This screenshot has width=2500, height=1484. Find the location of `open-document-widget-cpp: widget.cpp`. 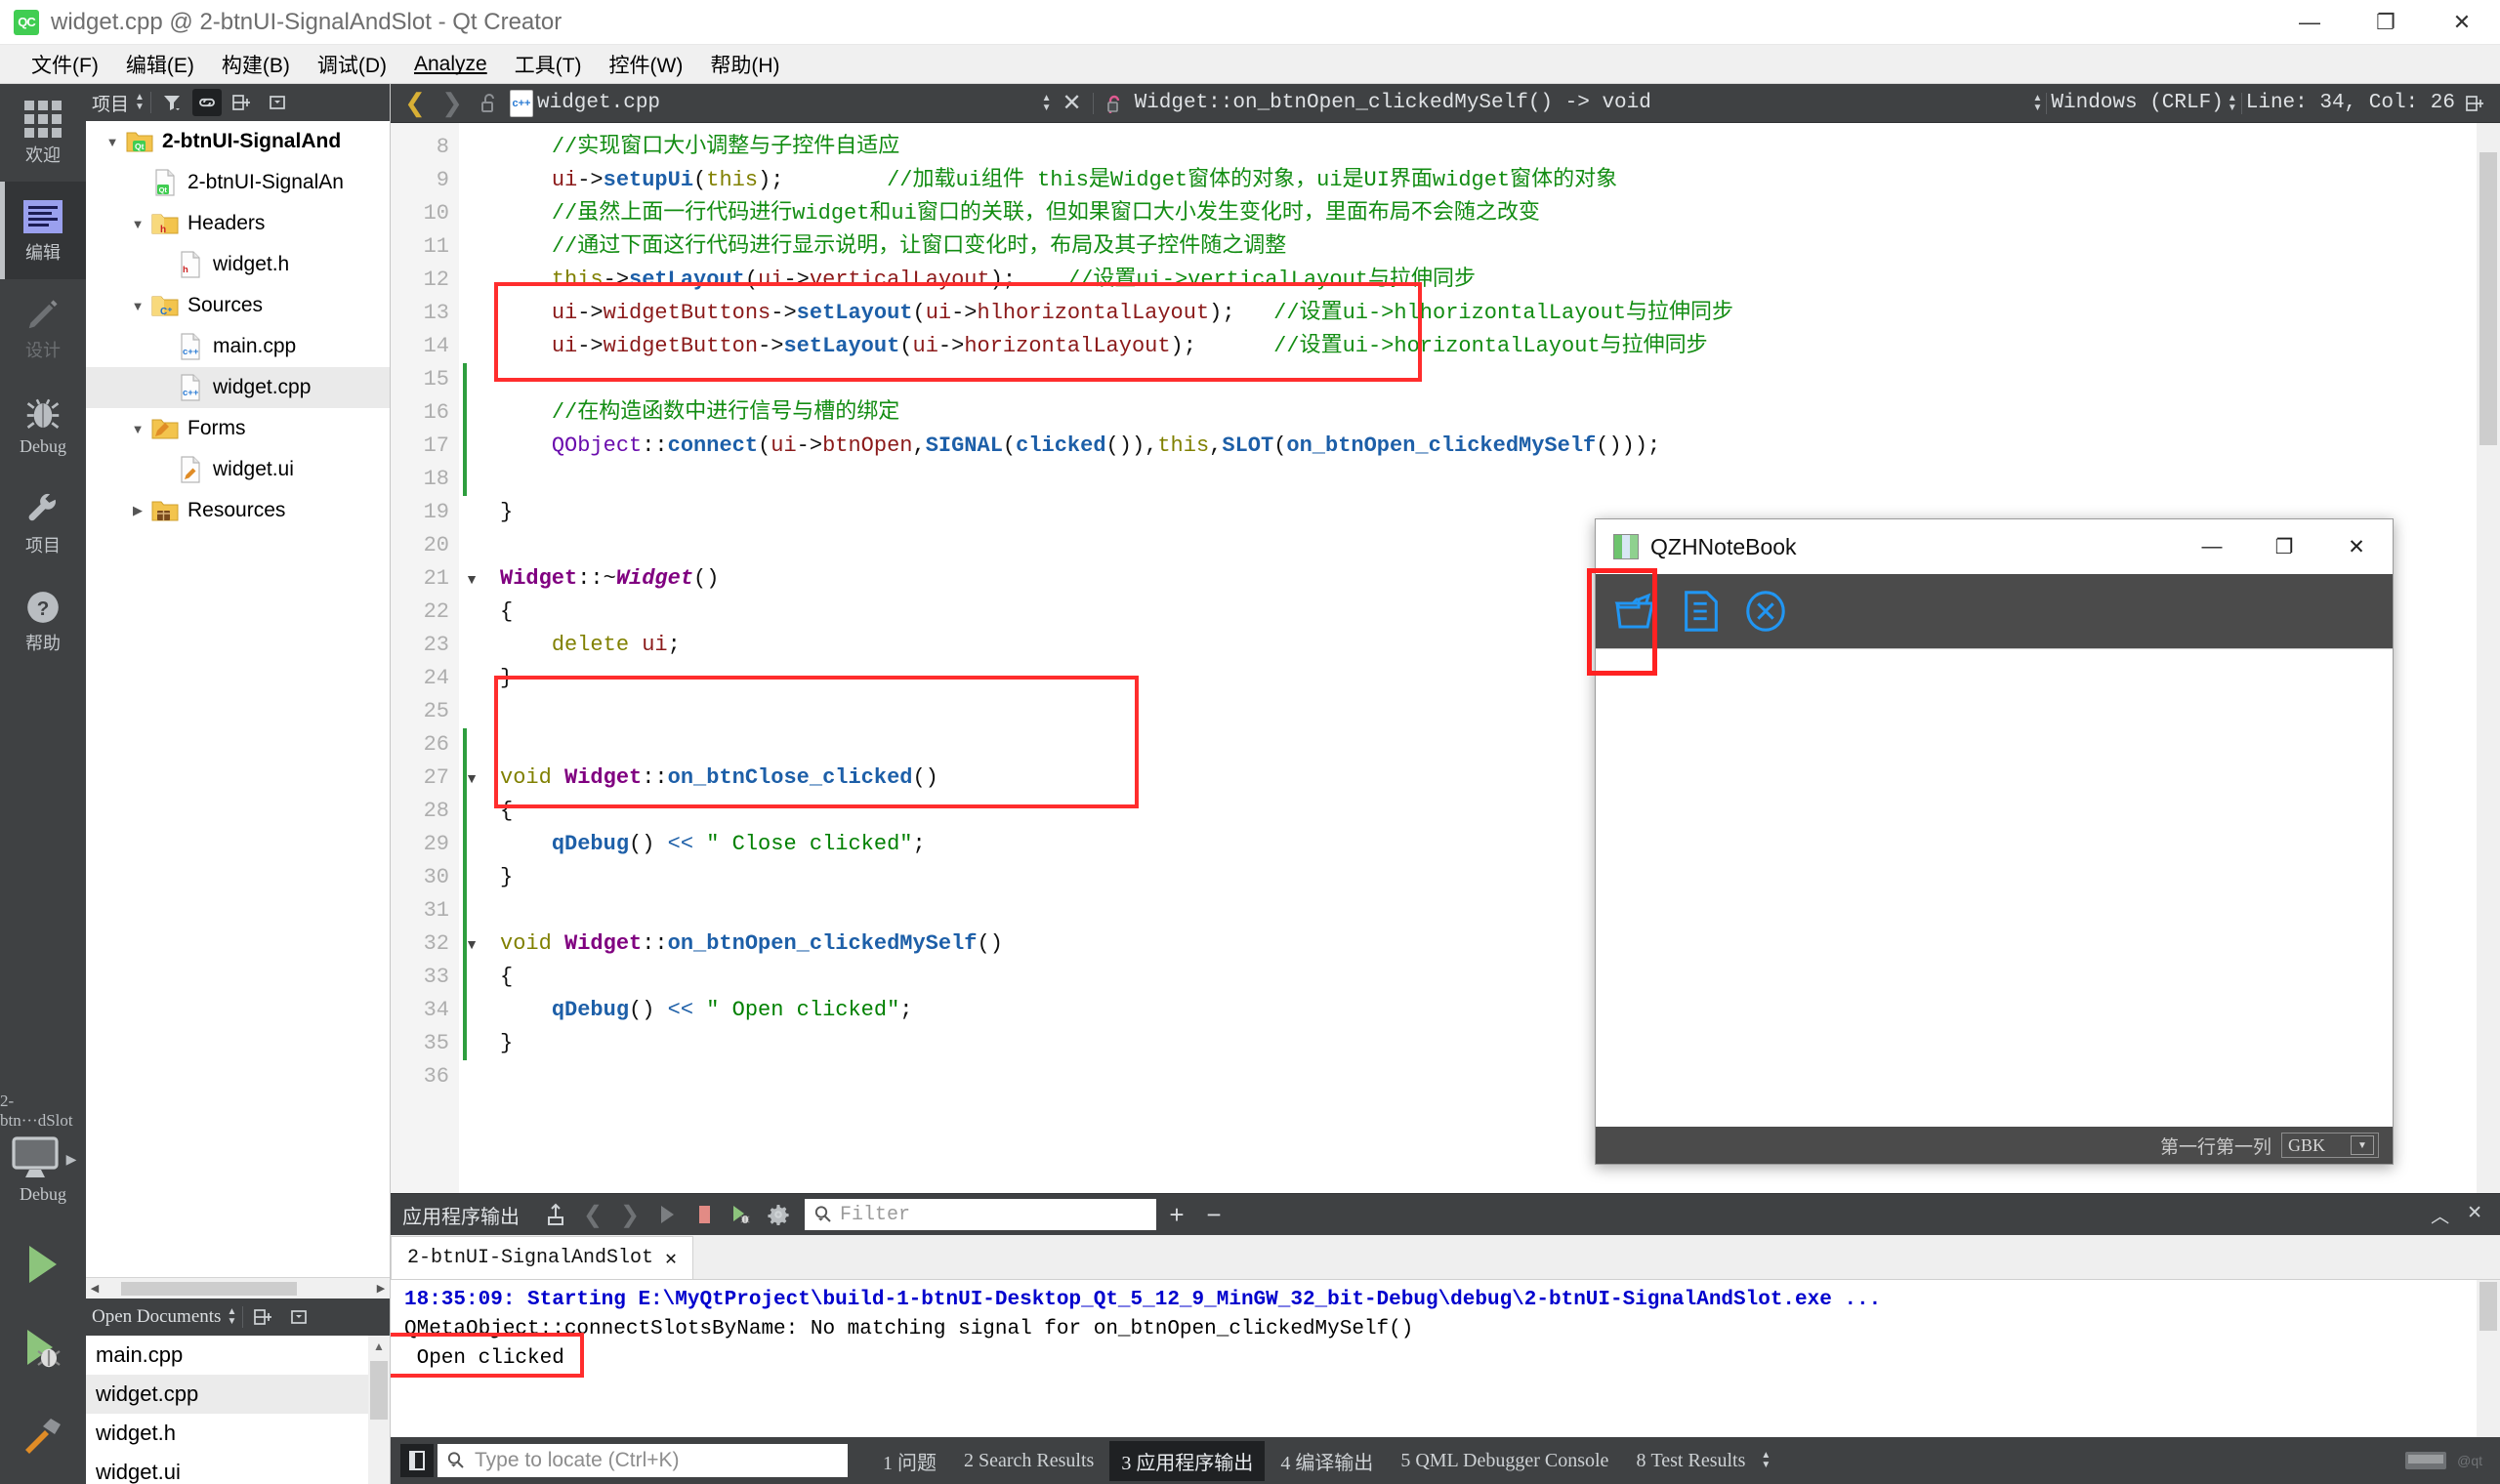

open-document-widget-cpp: widget.cpp is located at coordinates (238, 1395).